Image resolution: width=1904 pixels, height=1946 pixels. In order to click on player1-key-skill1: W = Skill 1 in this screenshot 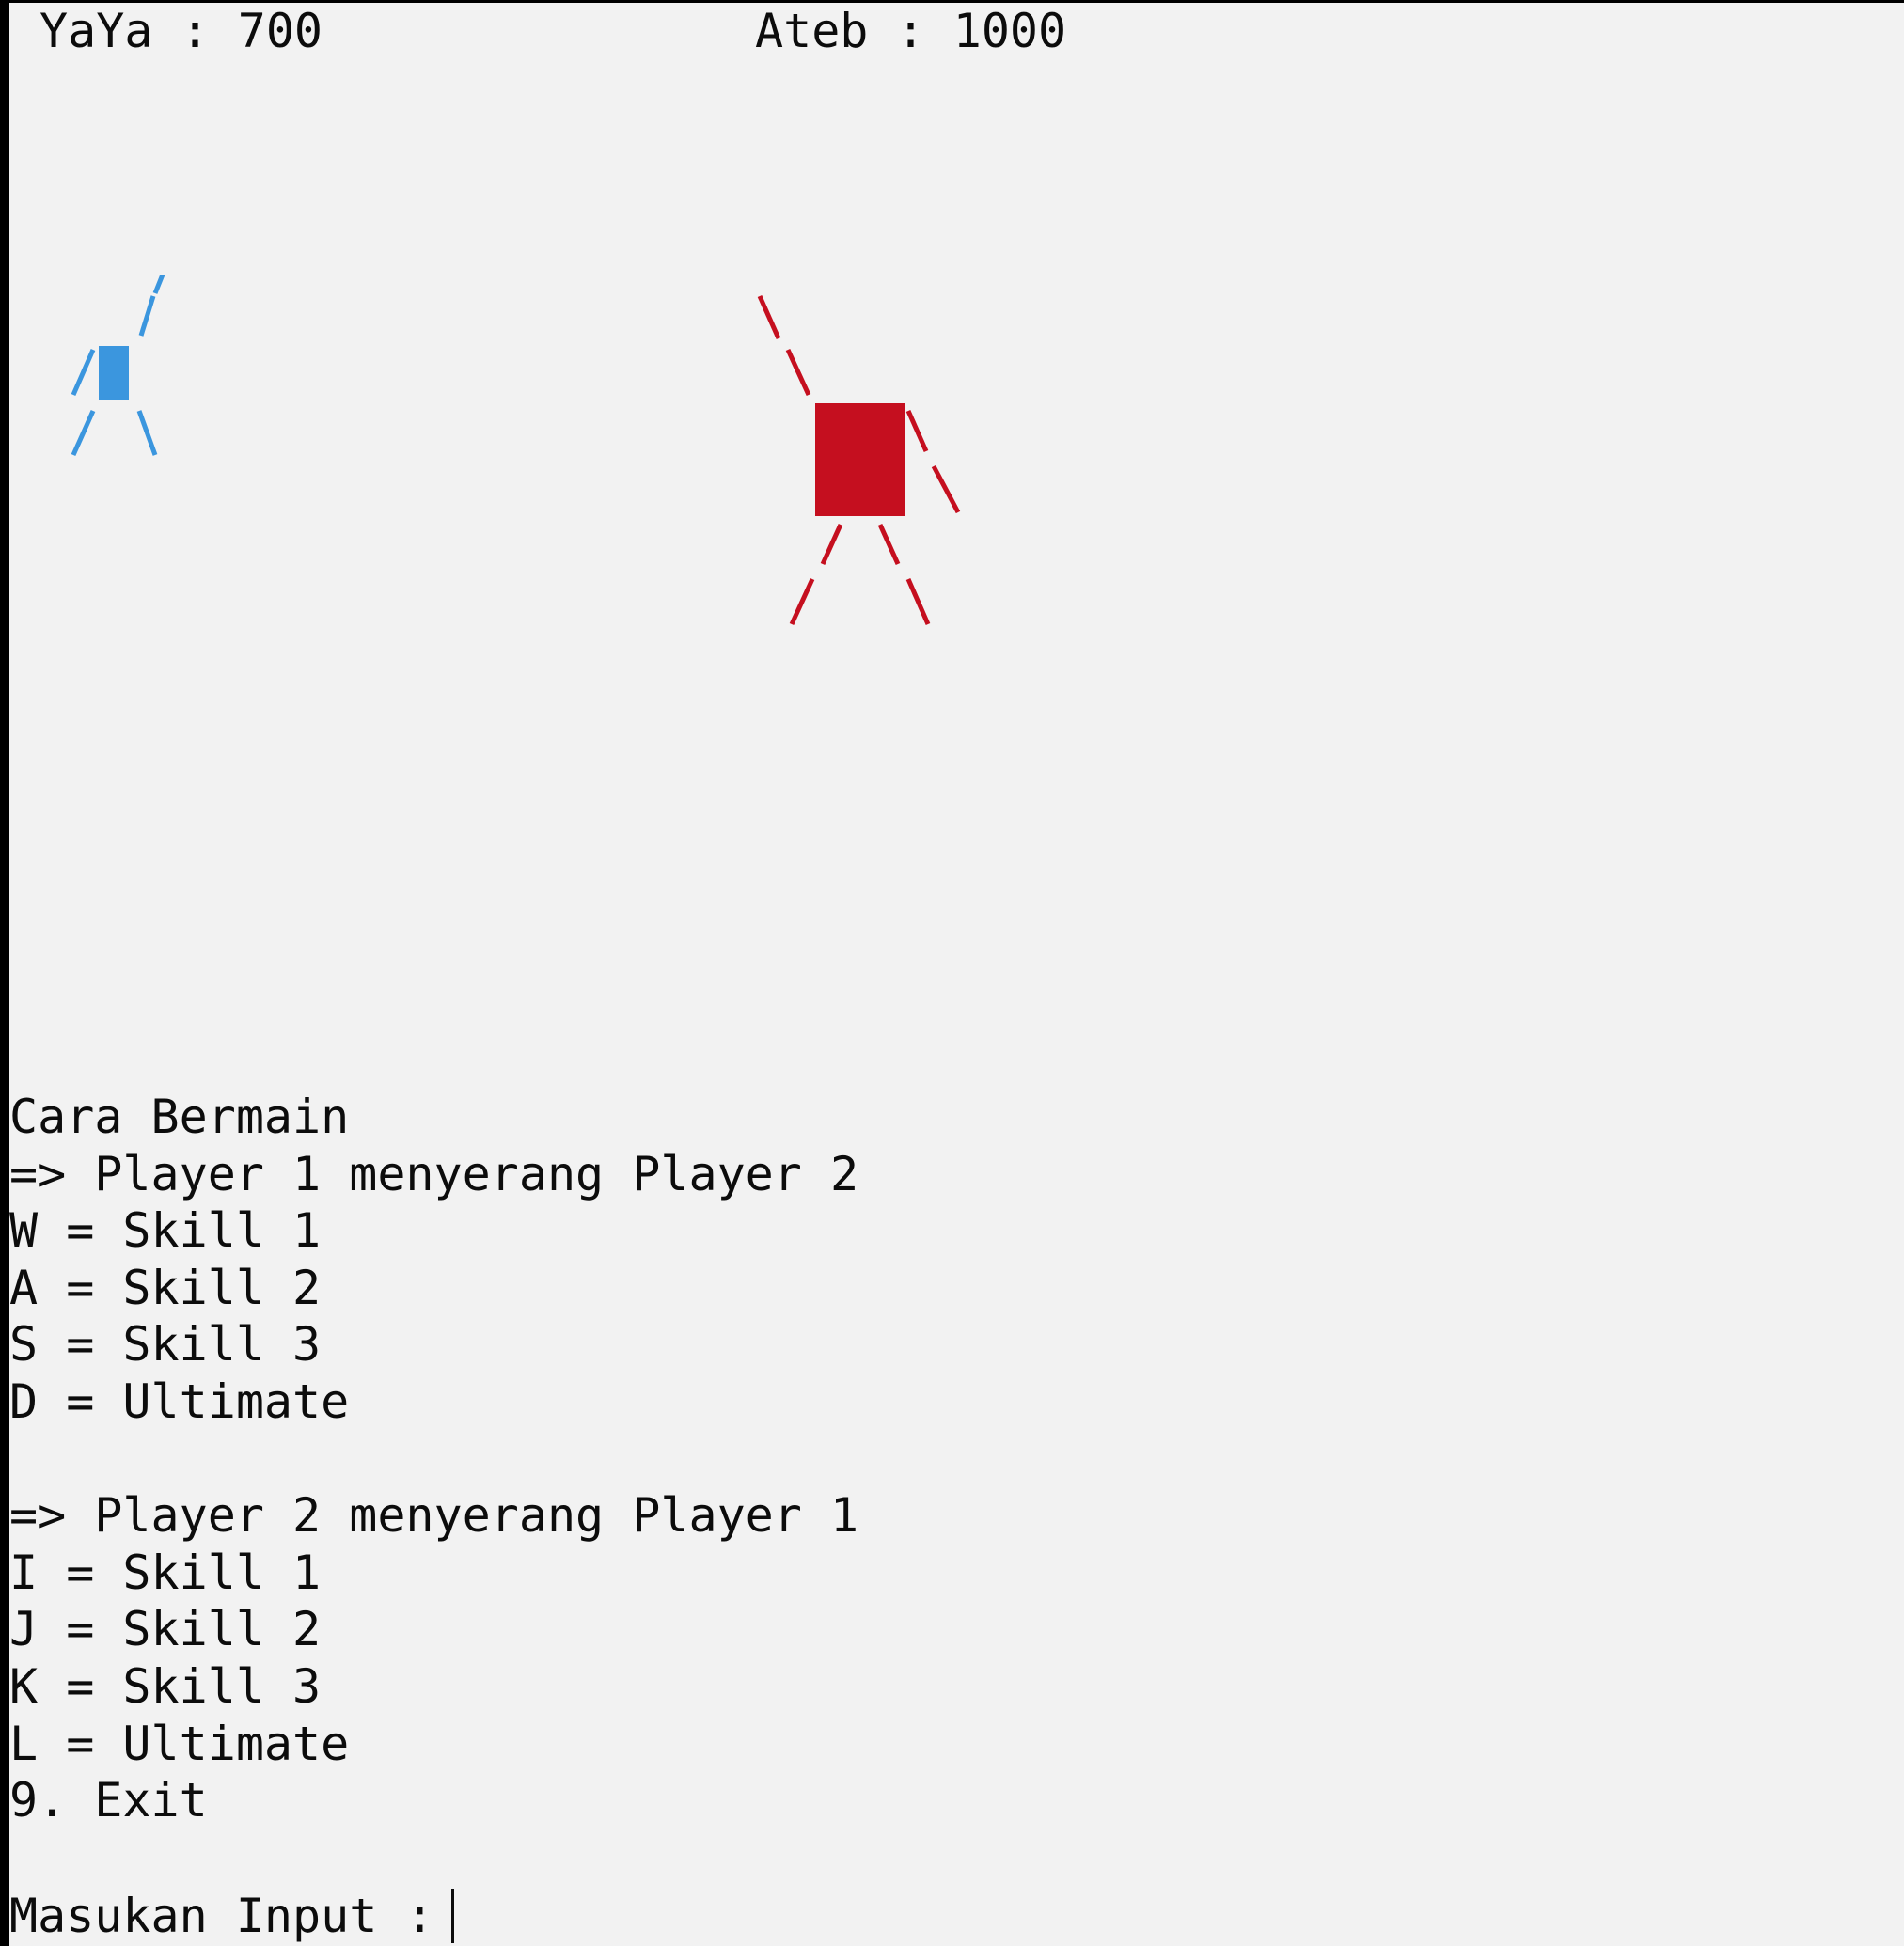, I will do `click(165, 1231)`.